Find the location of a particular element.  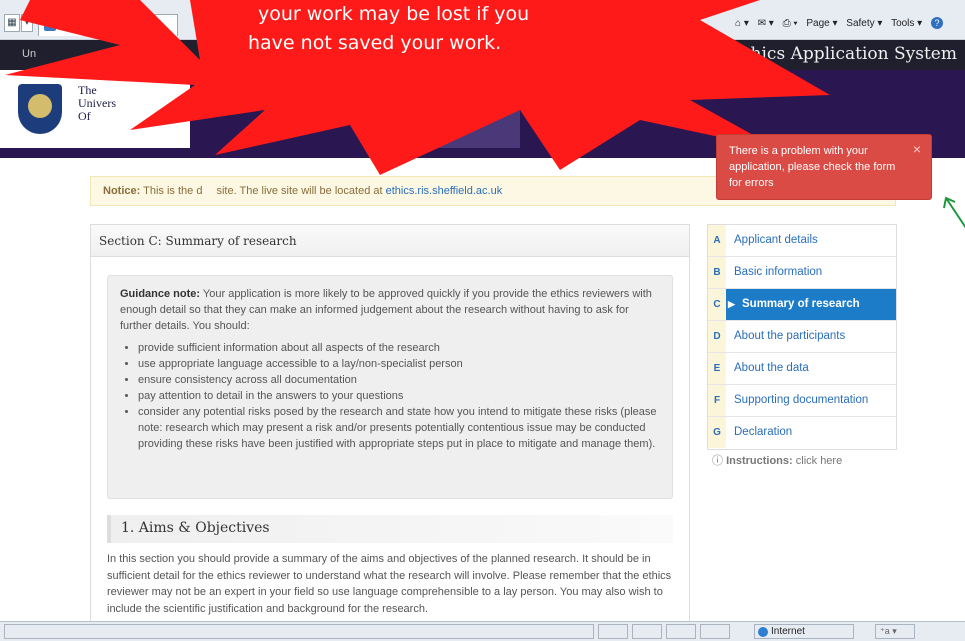

sidebar-item-applicant-details: A Applicant details is located at coordinates (802, 241).